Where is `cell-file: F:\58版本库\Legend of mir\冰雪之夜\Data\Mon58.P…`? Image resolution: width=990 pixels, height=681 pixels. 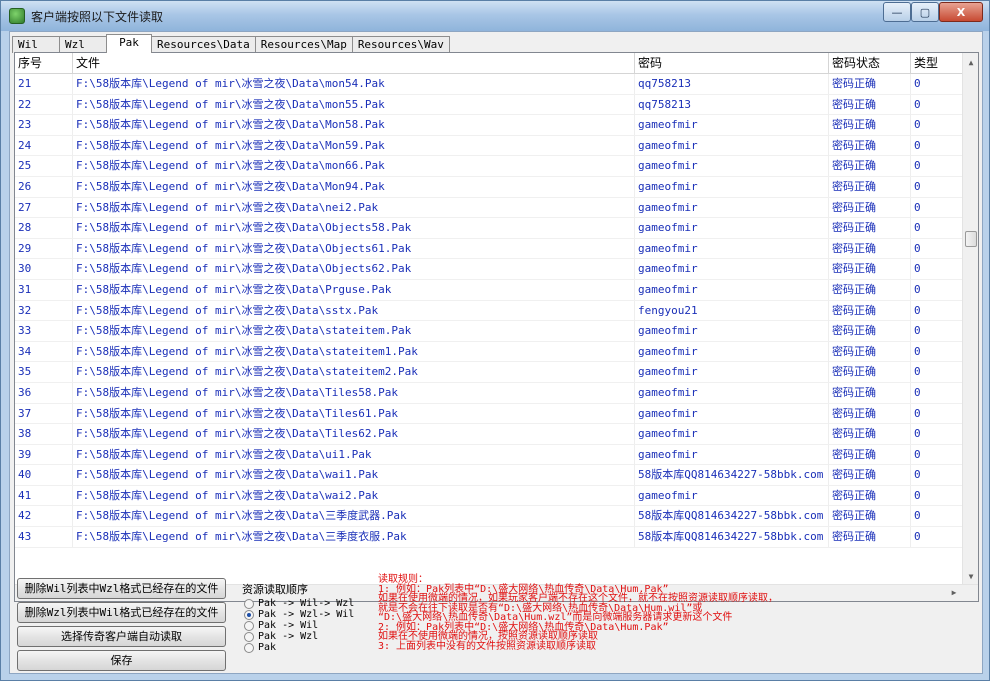 cell-file: F:\58版本库\Legend of mir\冰雪之夜\Data\Mon58.P… is located at coordinates (354, 125).